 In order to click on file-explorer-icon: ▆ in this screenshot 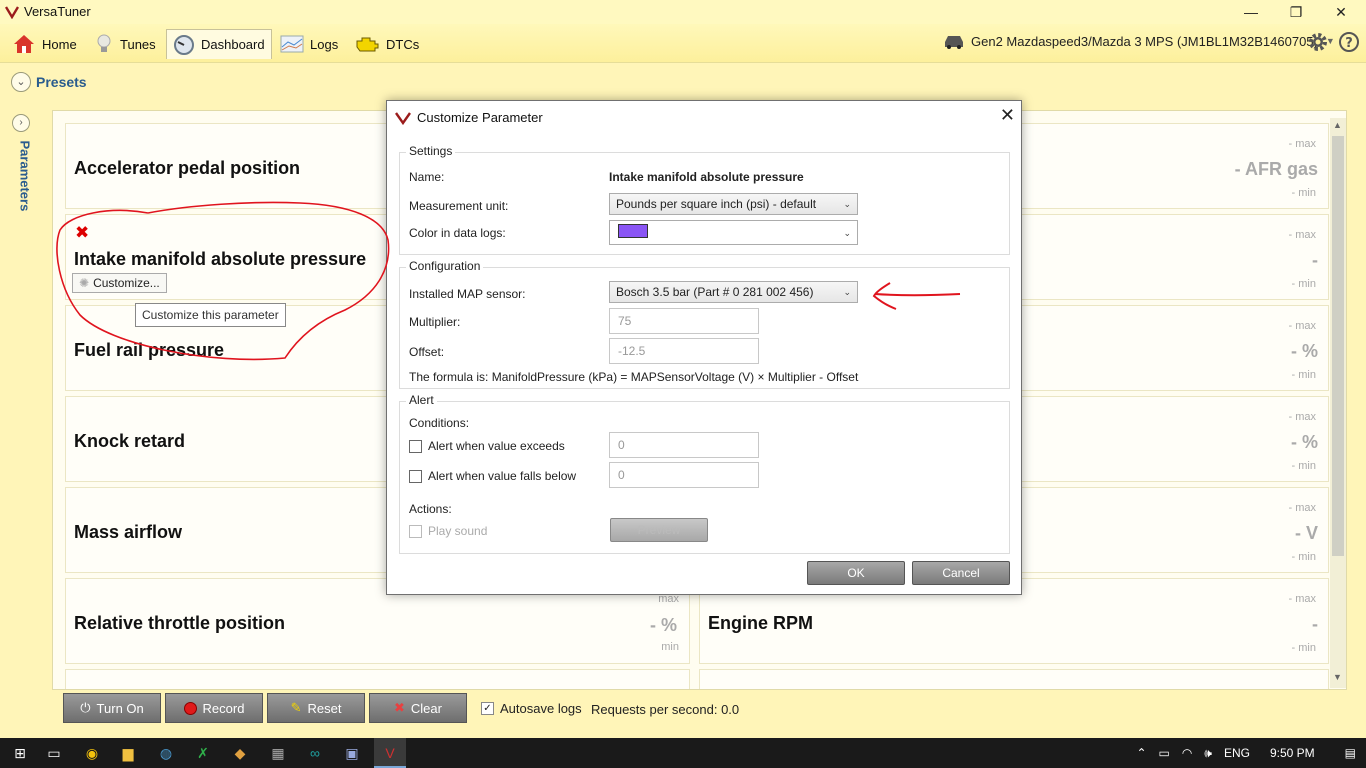, I will do `click(128, 753)`.